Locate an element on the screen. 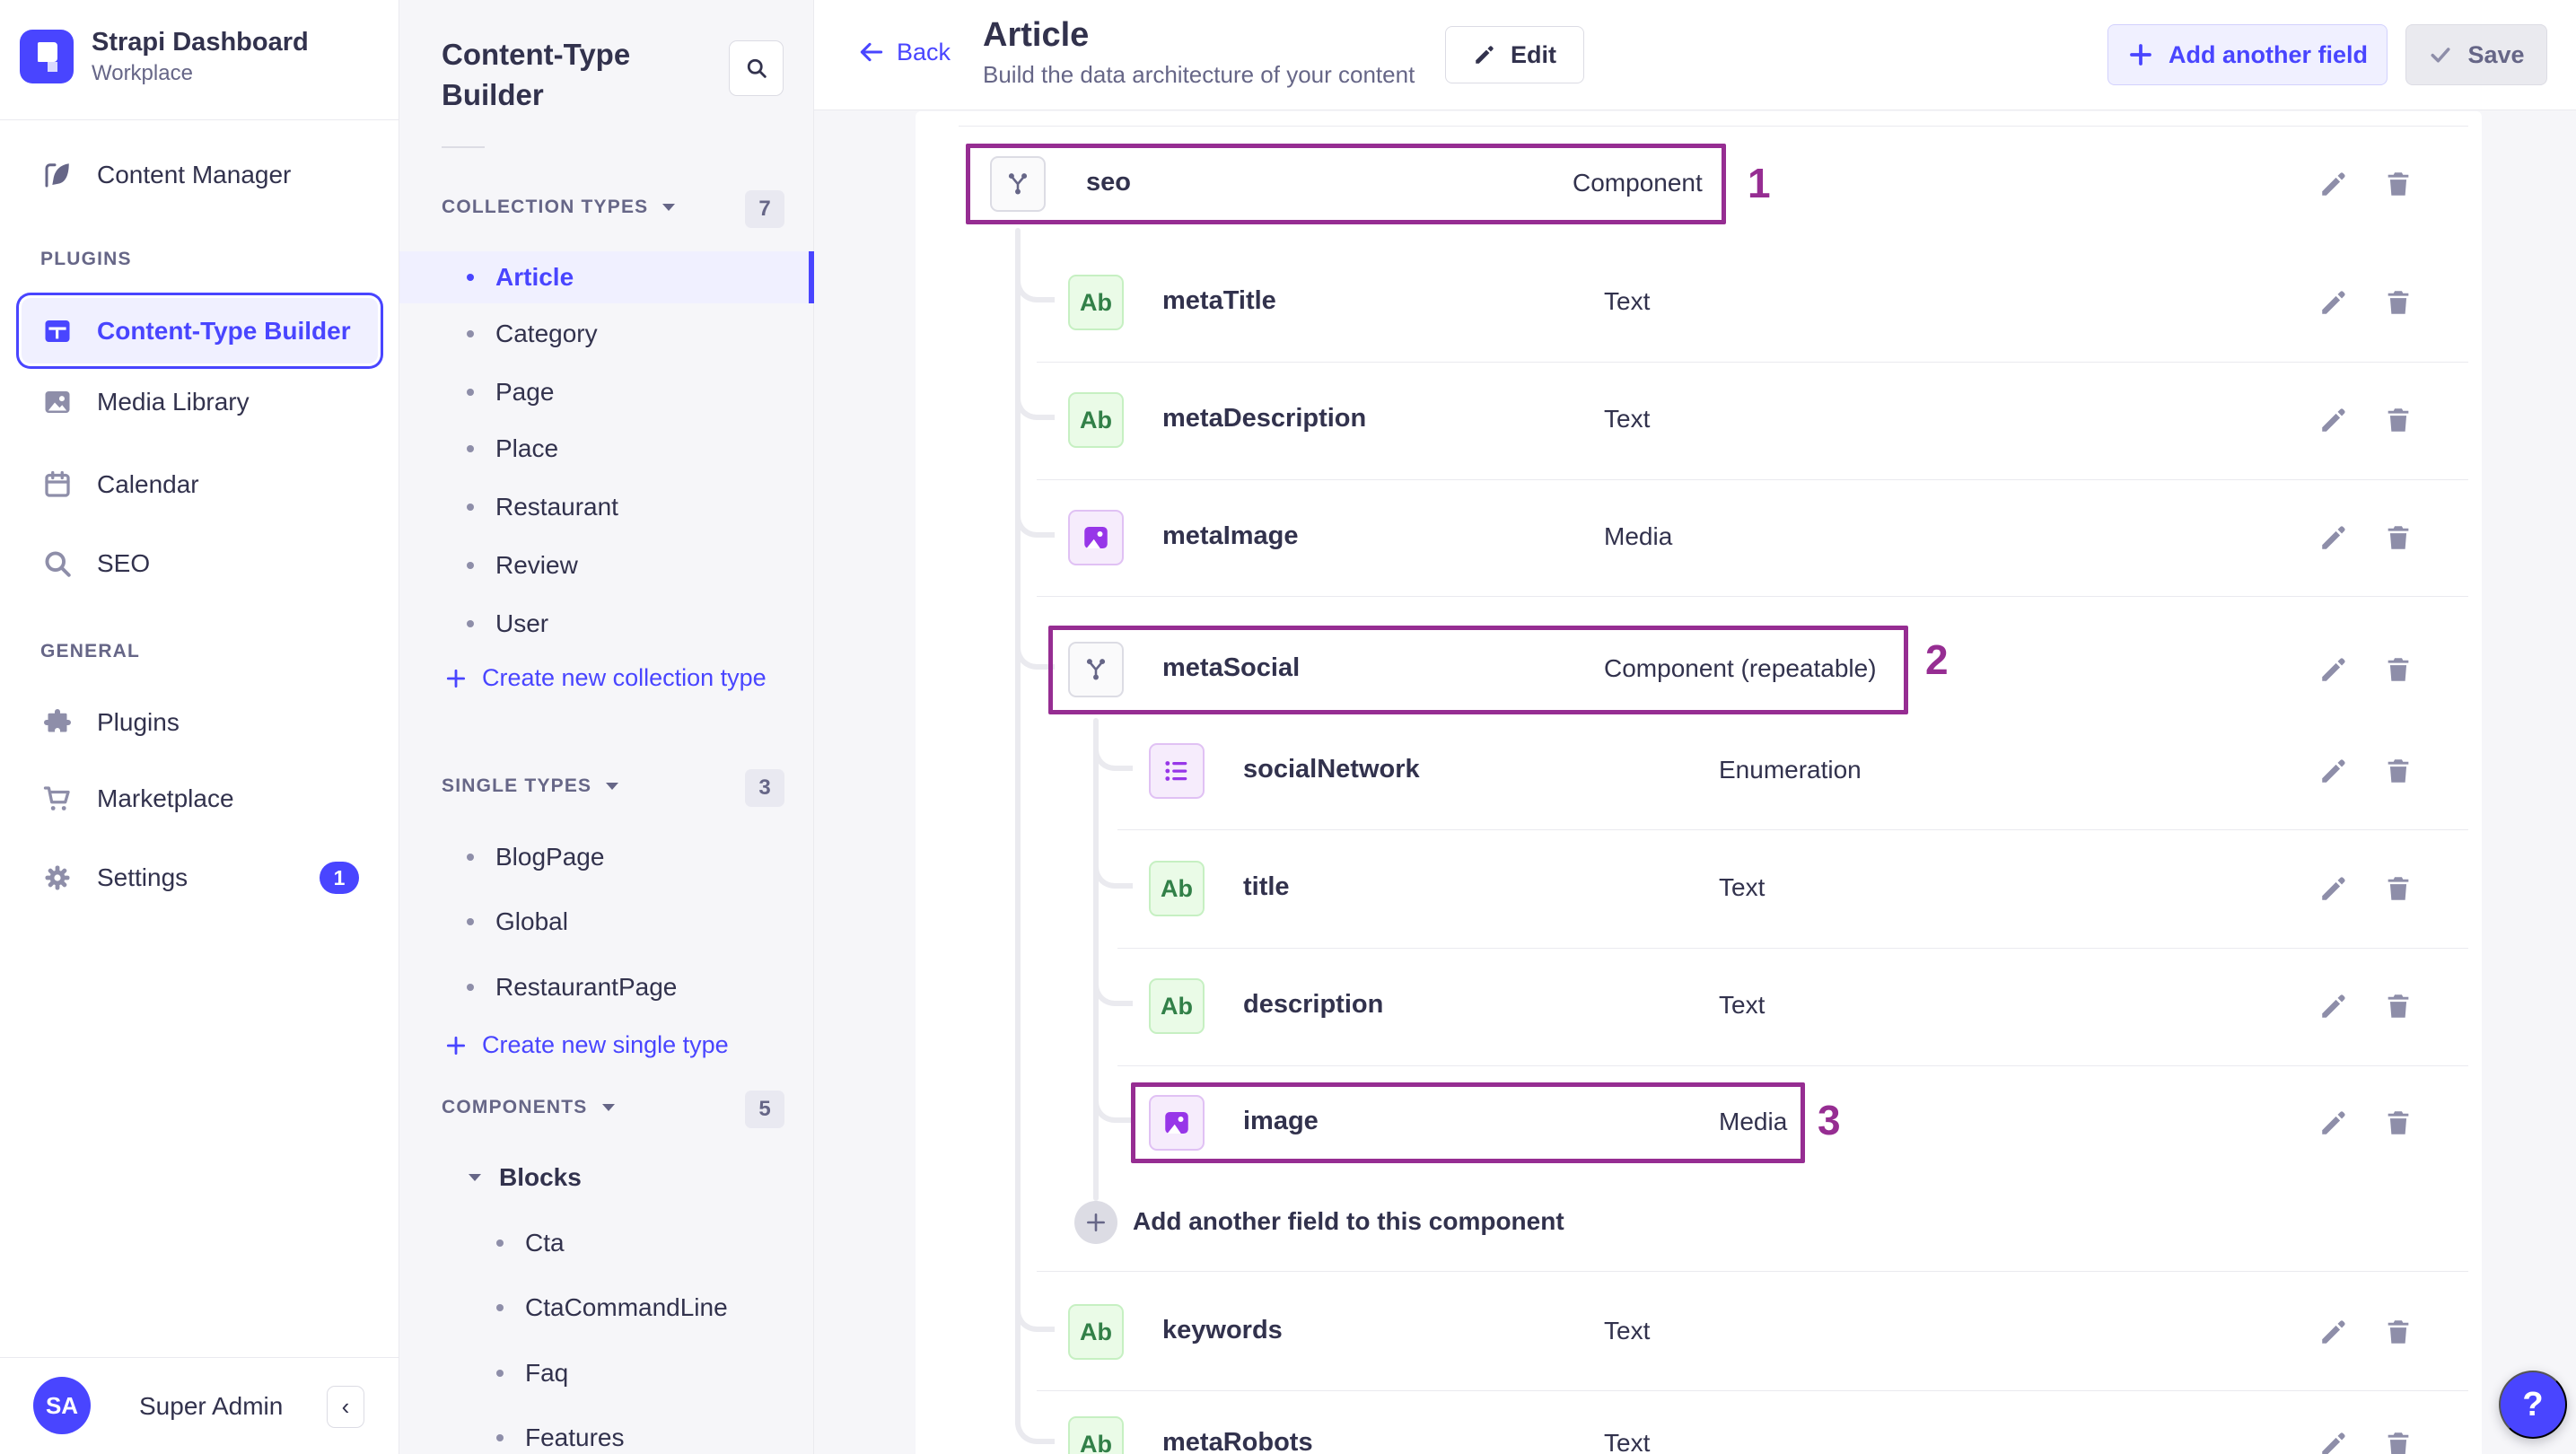 Image resolution: width=2576 pixels, height=1454 pixels. sidebar-component-cta: Cta is located at coordinates (606, 1243).